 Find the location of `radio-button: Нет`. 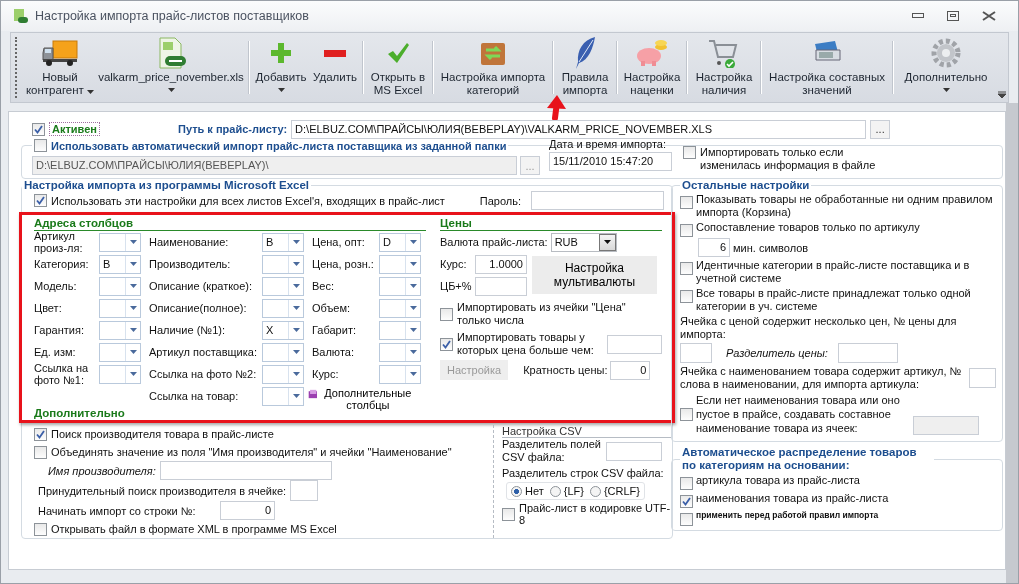

radio-button: Нет is located at coordinates (527, 491).